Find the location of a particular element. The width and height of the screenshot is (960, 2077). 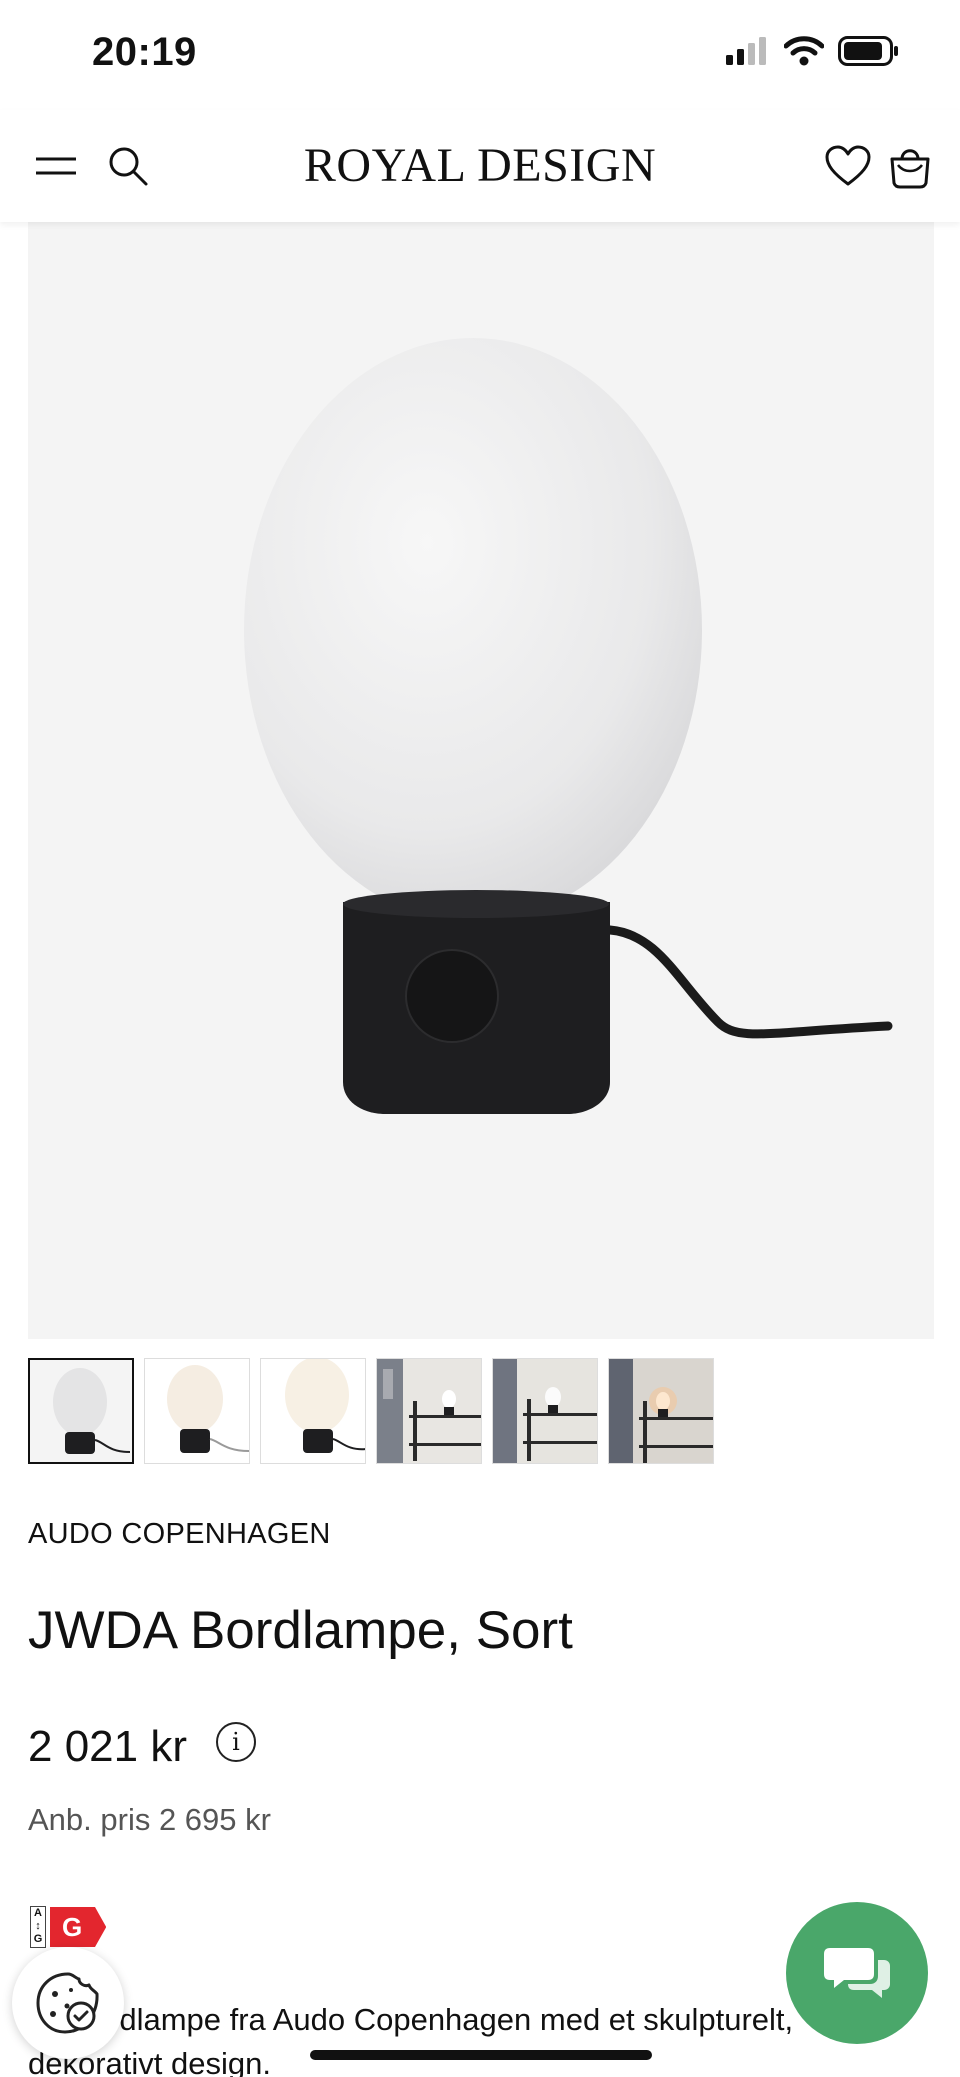

status-icons is located at coordinates (813, 51).